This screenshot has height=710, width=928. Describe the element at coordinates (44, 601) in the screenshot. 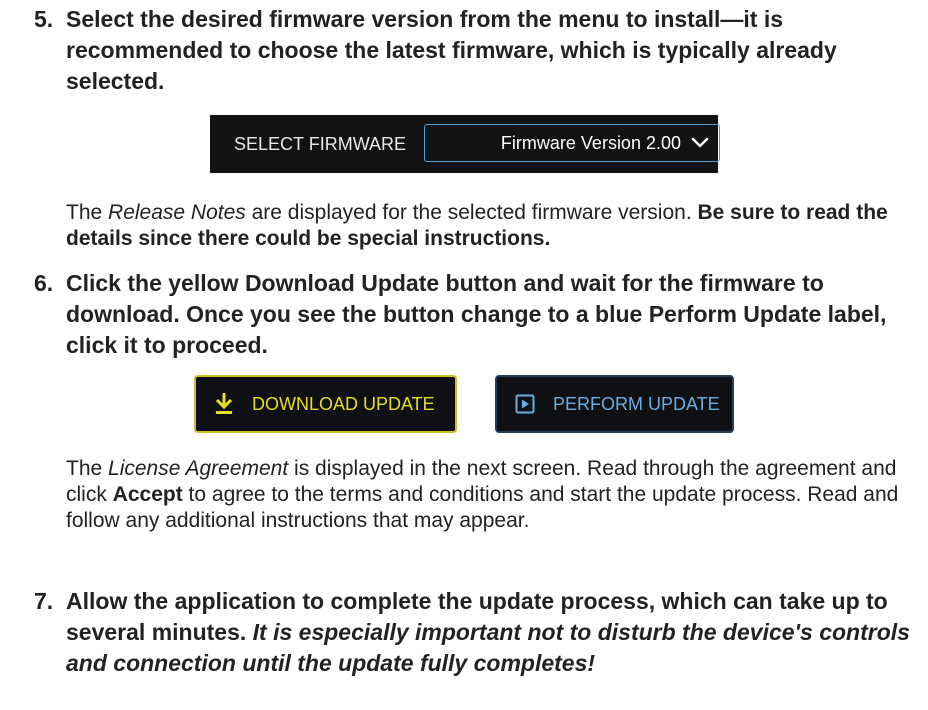

I see `step-number: 7.` at that location.